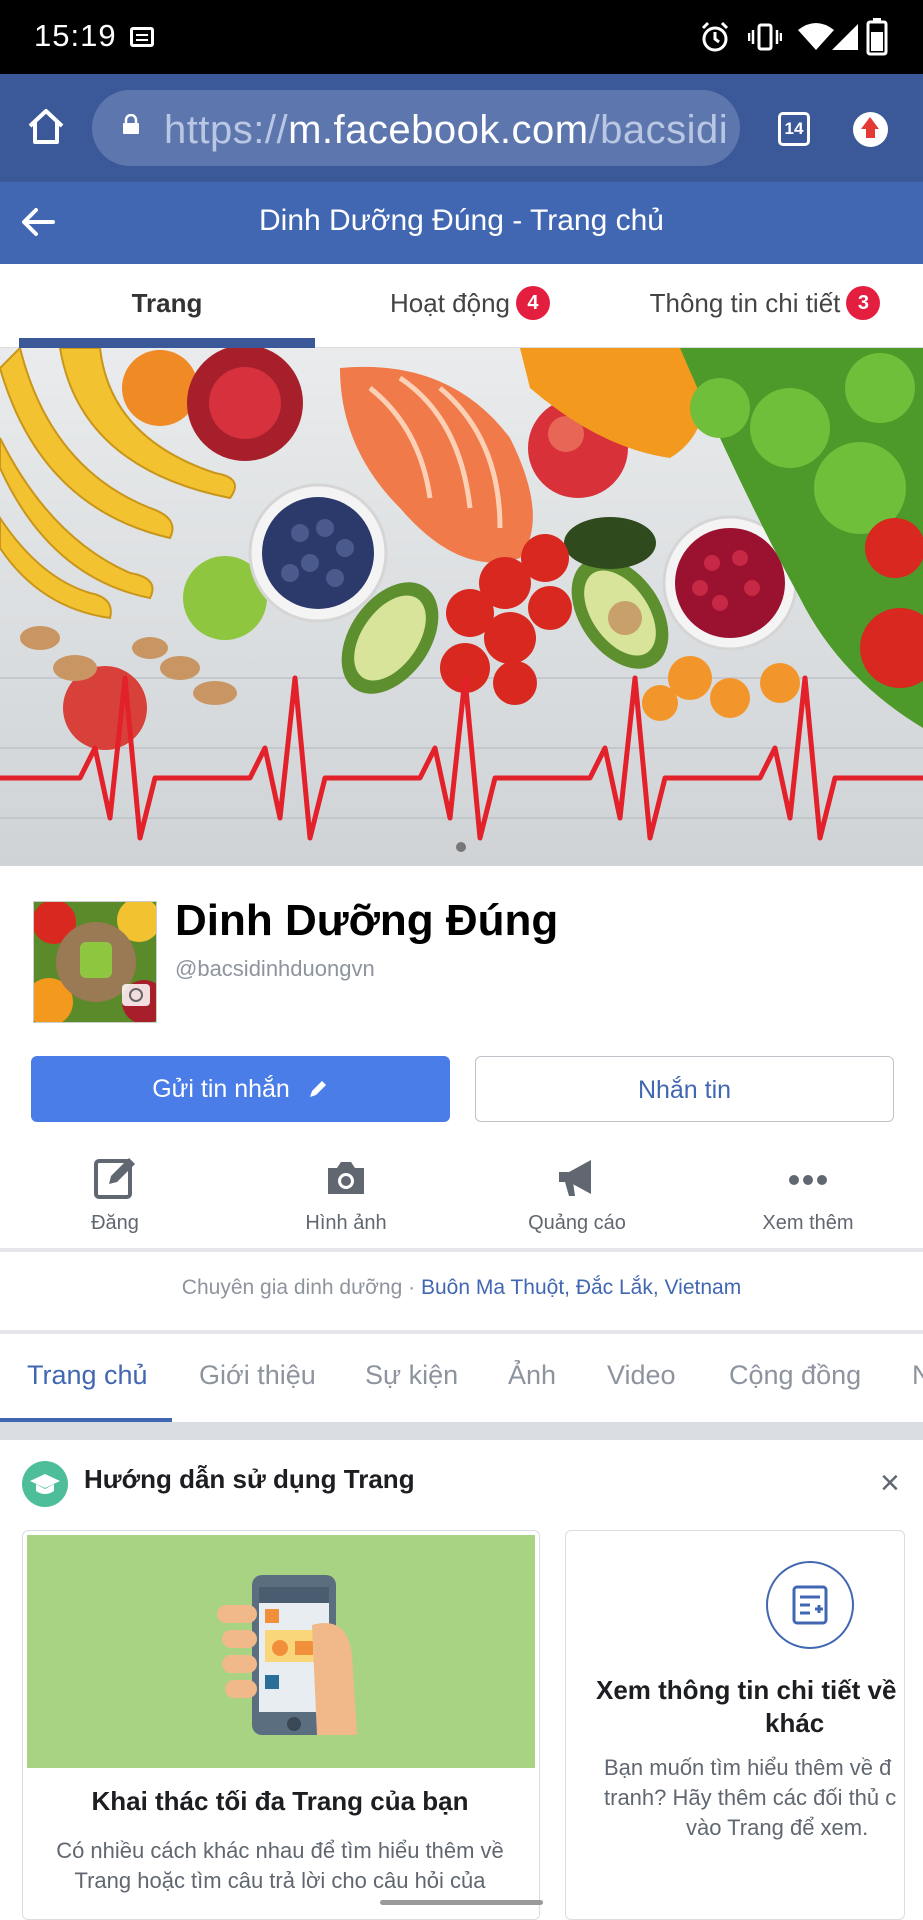  Describe the element at coordinates (280, 1801) in the screenshot. I see `guide-card-title: Khai thác tối đa Trang của bạn` at that location.